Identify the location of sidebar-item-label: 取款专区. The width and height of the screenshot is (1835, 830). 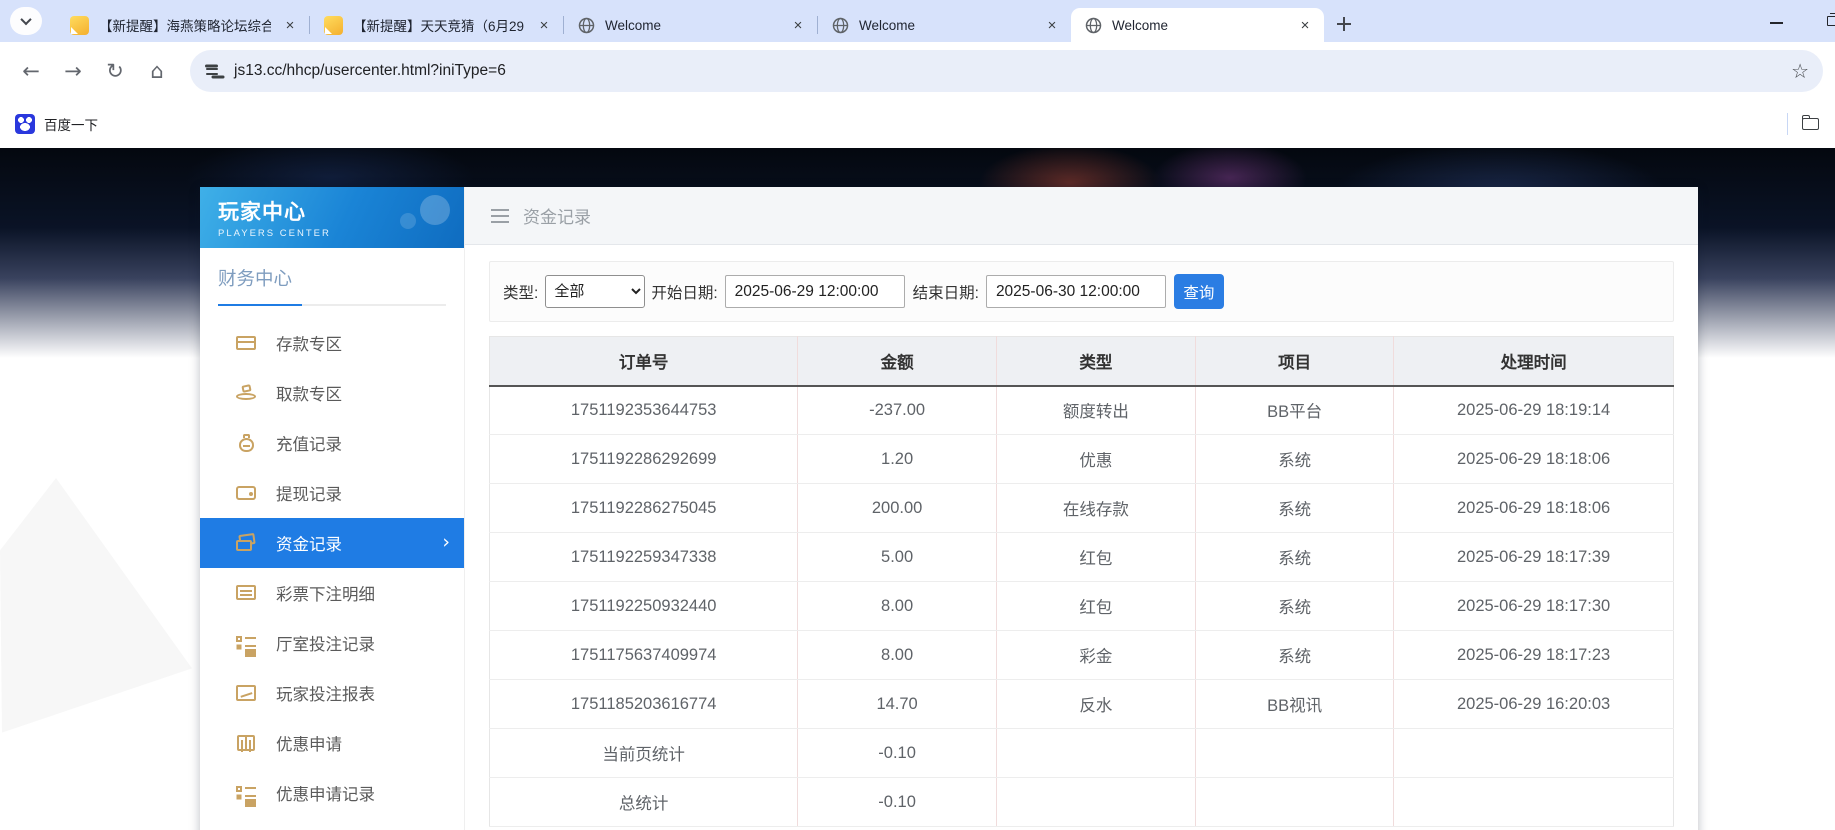
(309, 395).